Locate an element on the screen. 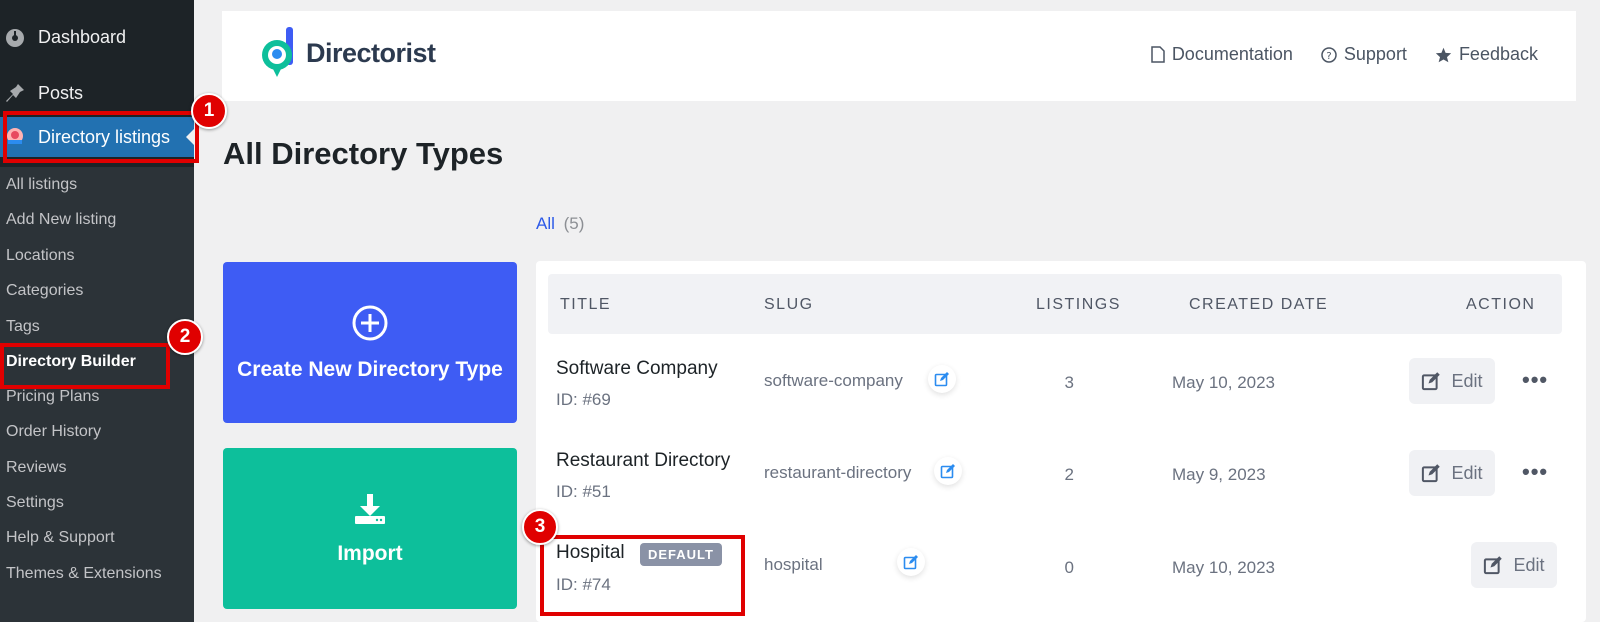 This screenshot has width=1600, height=622. row-id: ID: #69 is located at coordinates (583, 399).